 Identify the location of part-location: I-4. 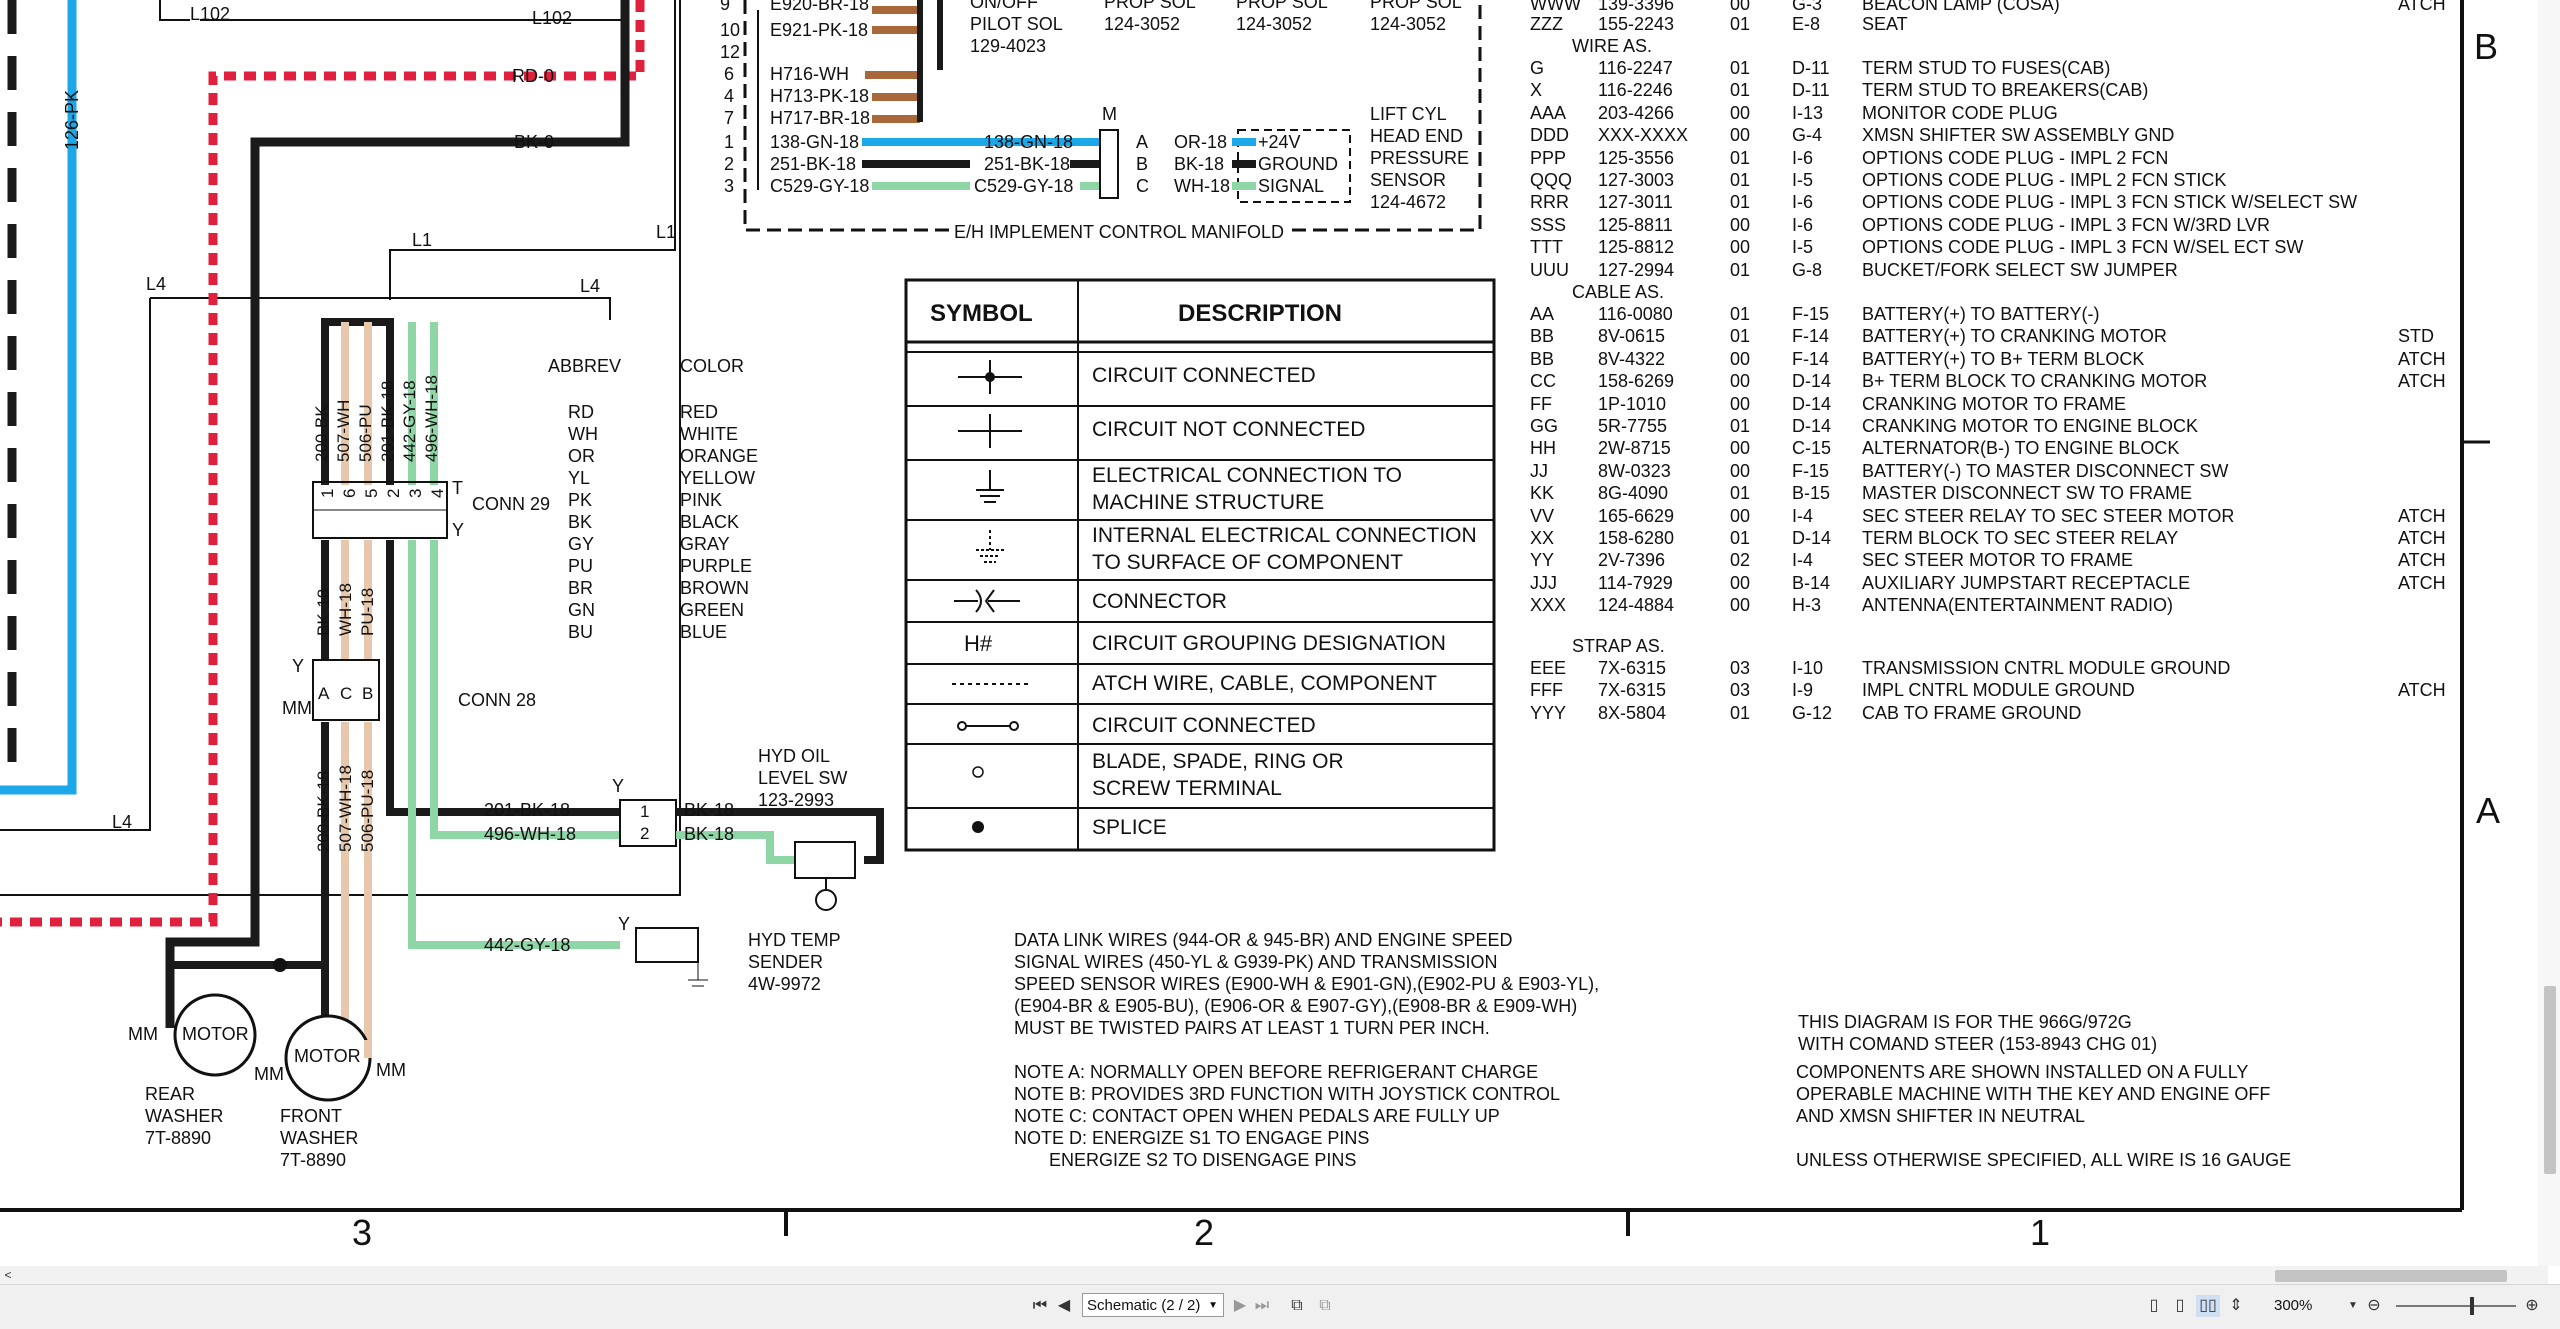
(1803, 515).